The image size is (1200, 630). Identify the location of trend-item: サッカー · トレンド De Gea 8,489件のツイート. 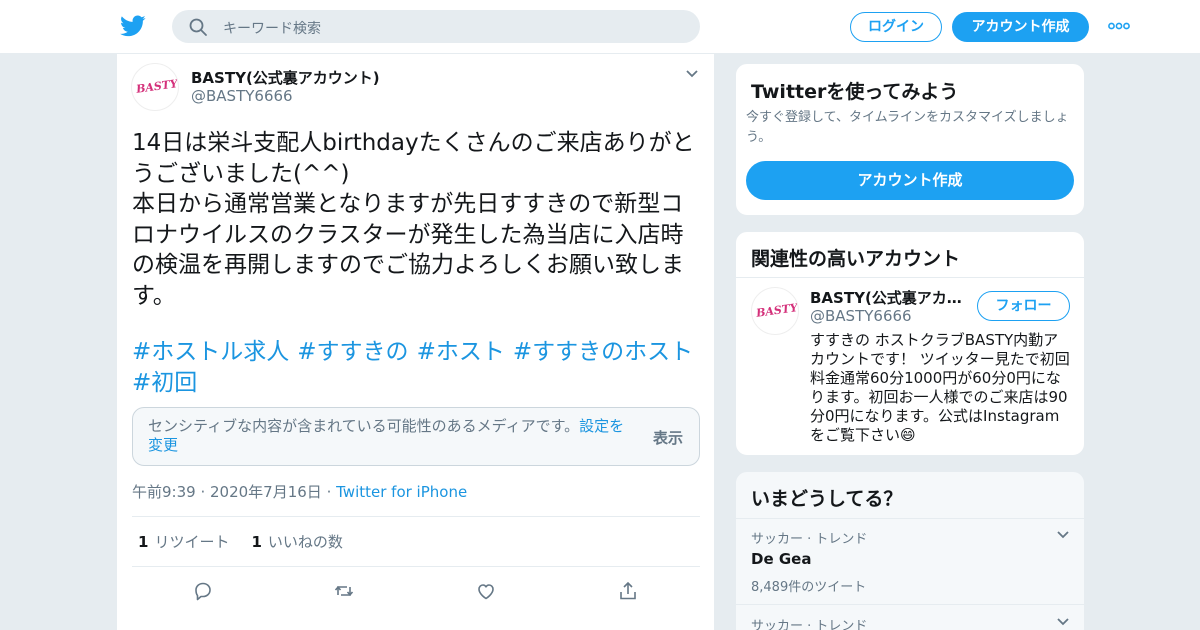
(911, 561).